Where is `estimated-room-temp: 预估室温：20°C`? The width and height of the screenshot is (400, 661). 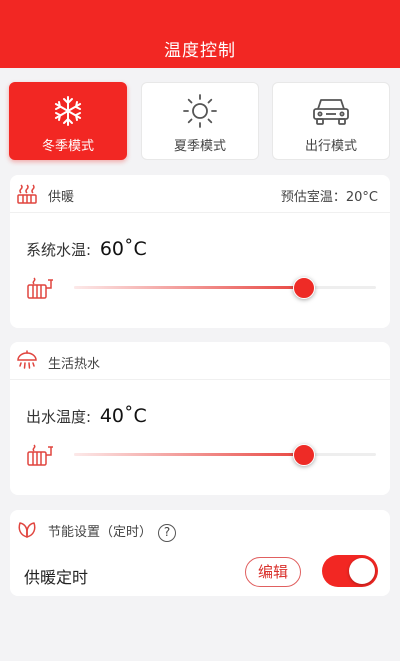
estimated-room-temp: 预估室温：20°C is located at coordinates (329, 197).